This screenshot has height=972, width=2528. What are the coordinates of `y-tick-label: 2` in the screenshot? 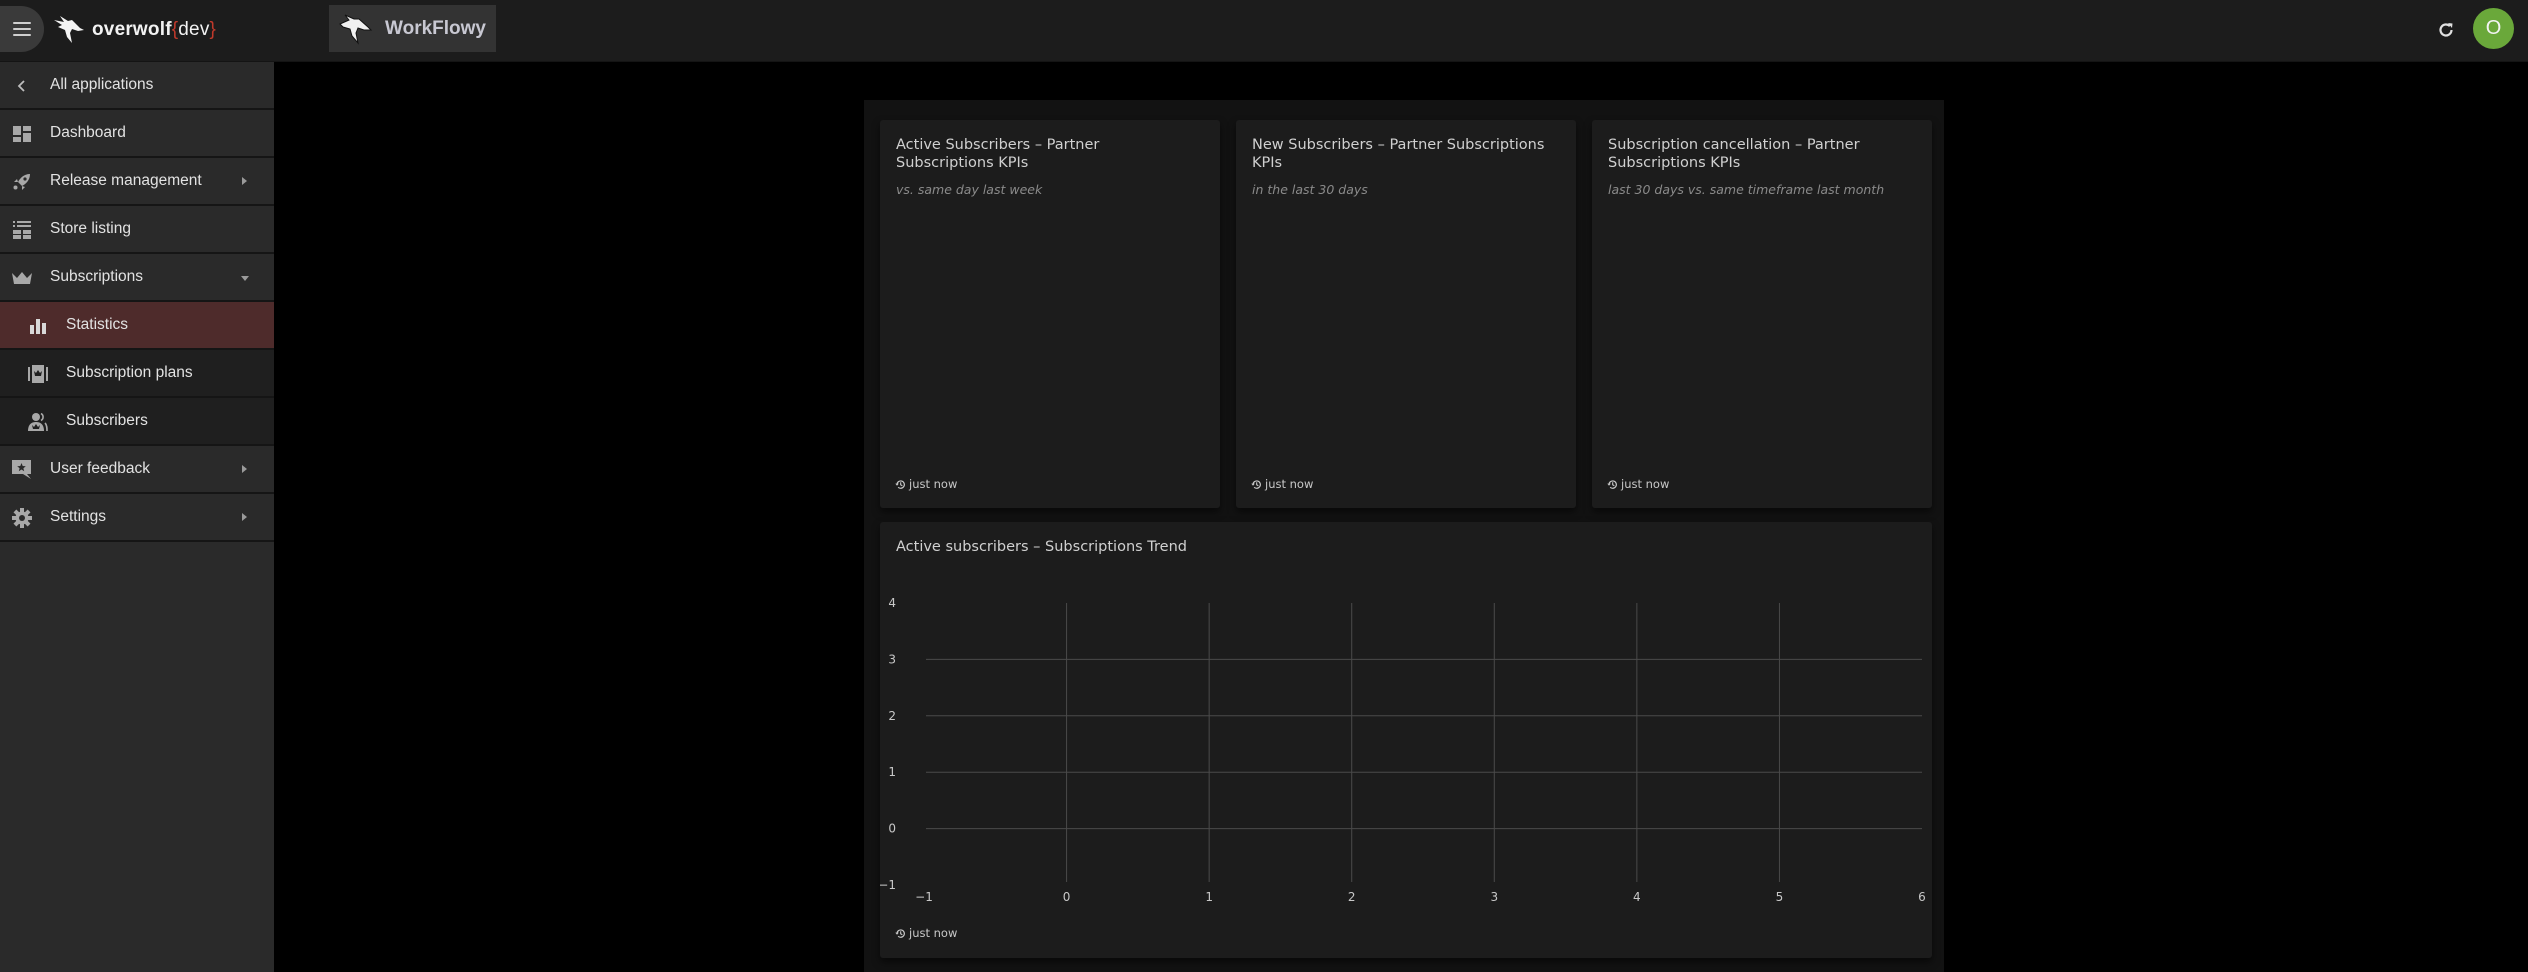 It's located at (892, 716).